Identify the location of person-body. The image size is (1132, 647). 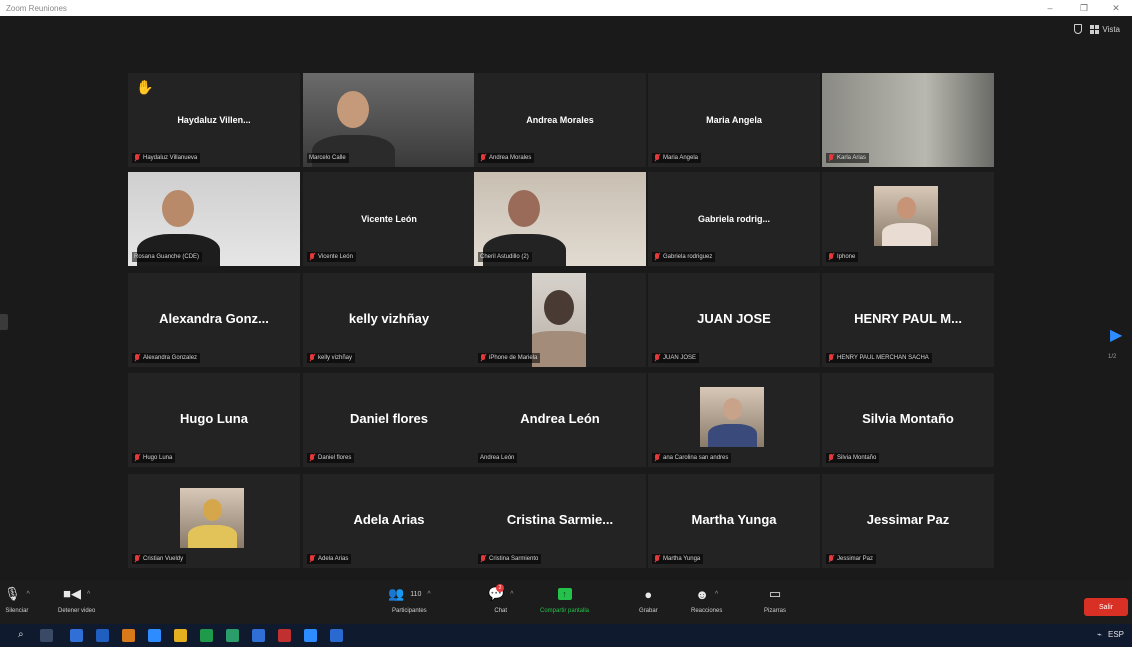
(212, 536).